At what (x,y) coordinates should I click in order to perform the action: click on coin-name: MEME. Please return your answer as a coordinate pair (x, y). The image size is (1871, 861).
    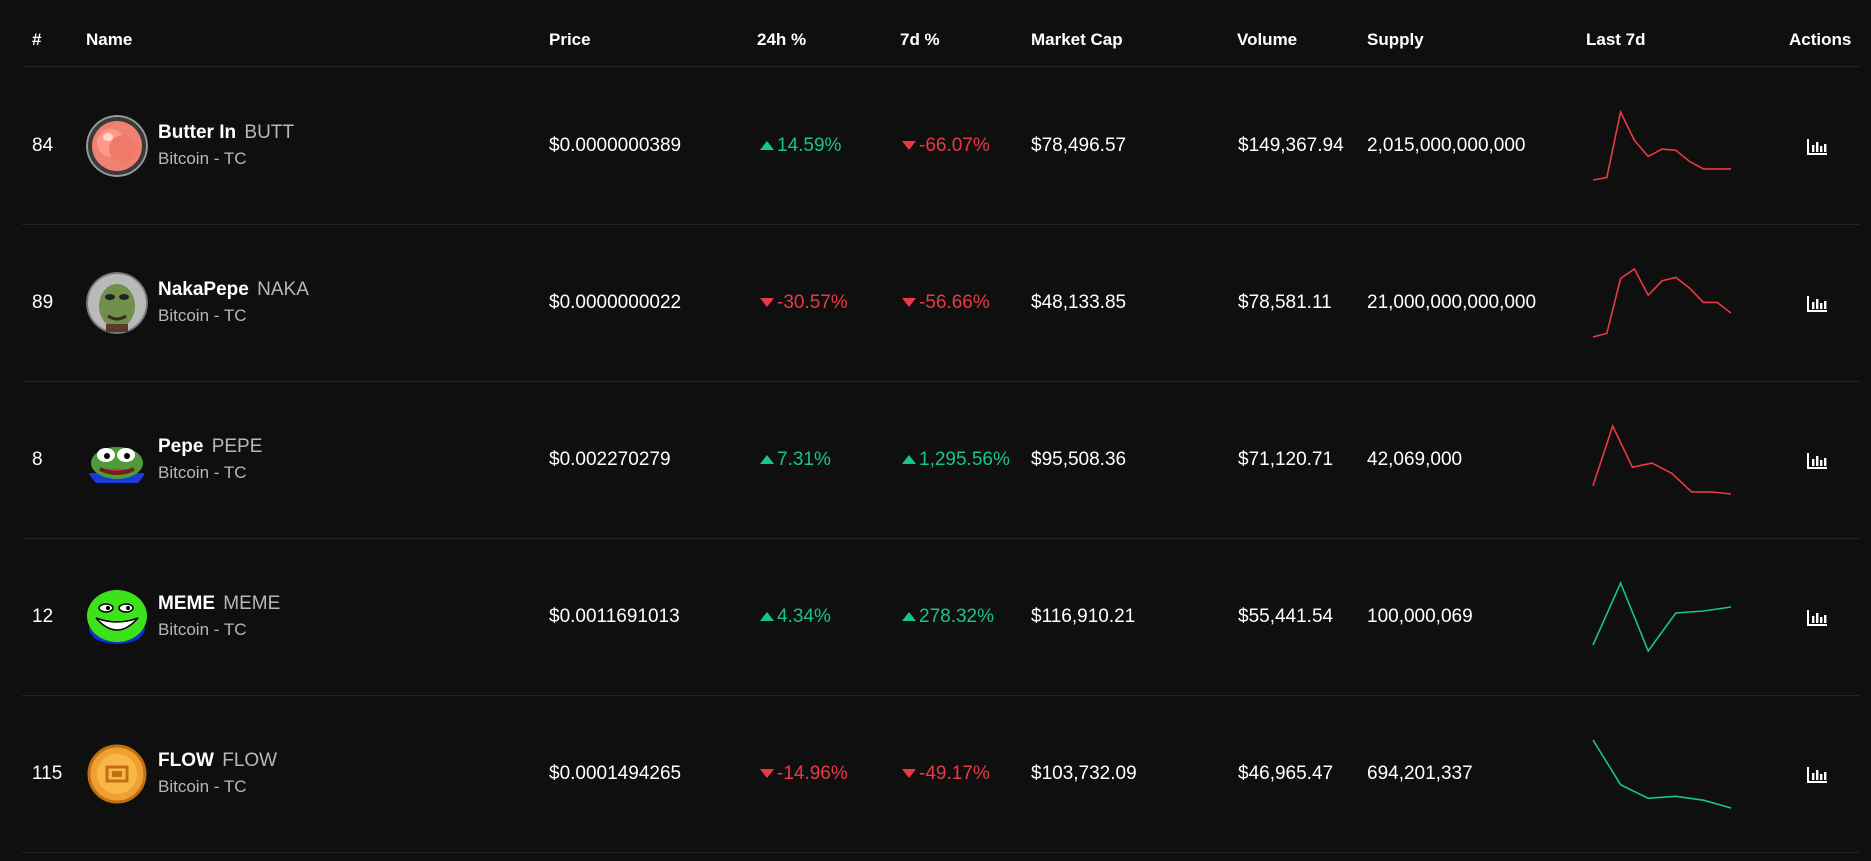
    Looking at the image, I should click on (186, 603).